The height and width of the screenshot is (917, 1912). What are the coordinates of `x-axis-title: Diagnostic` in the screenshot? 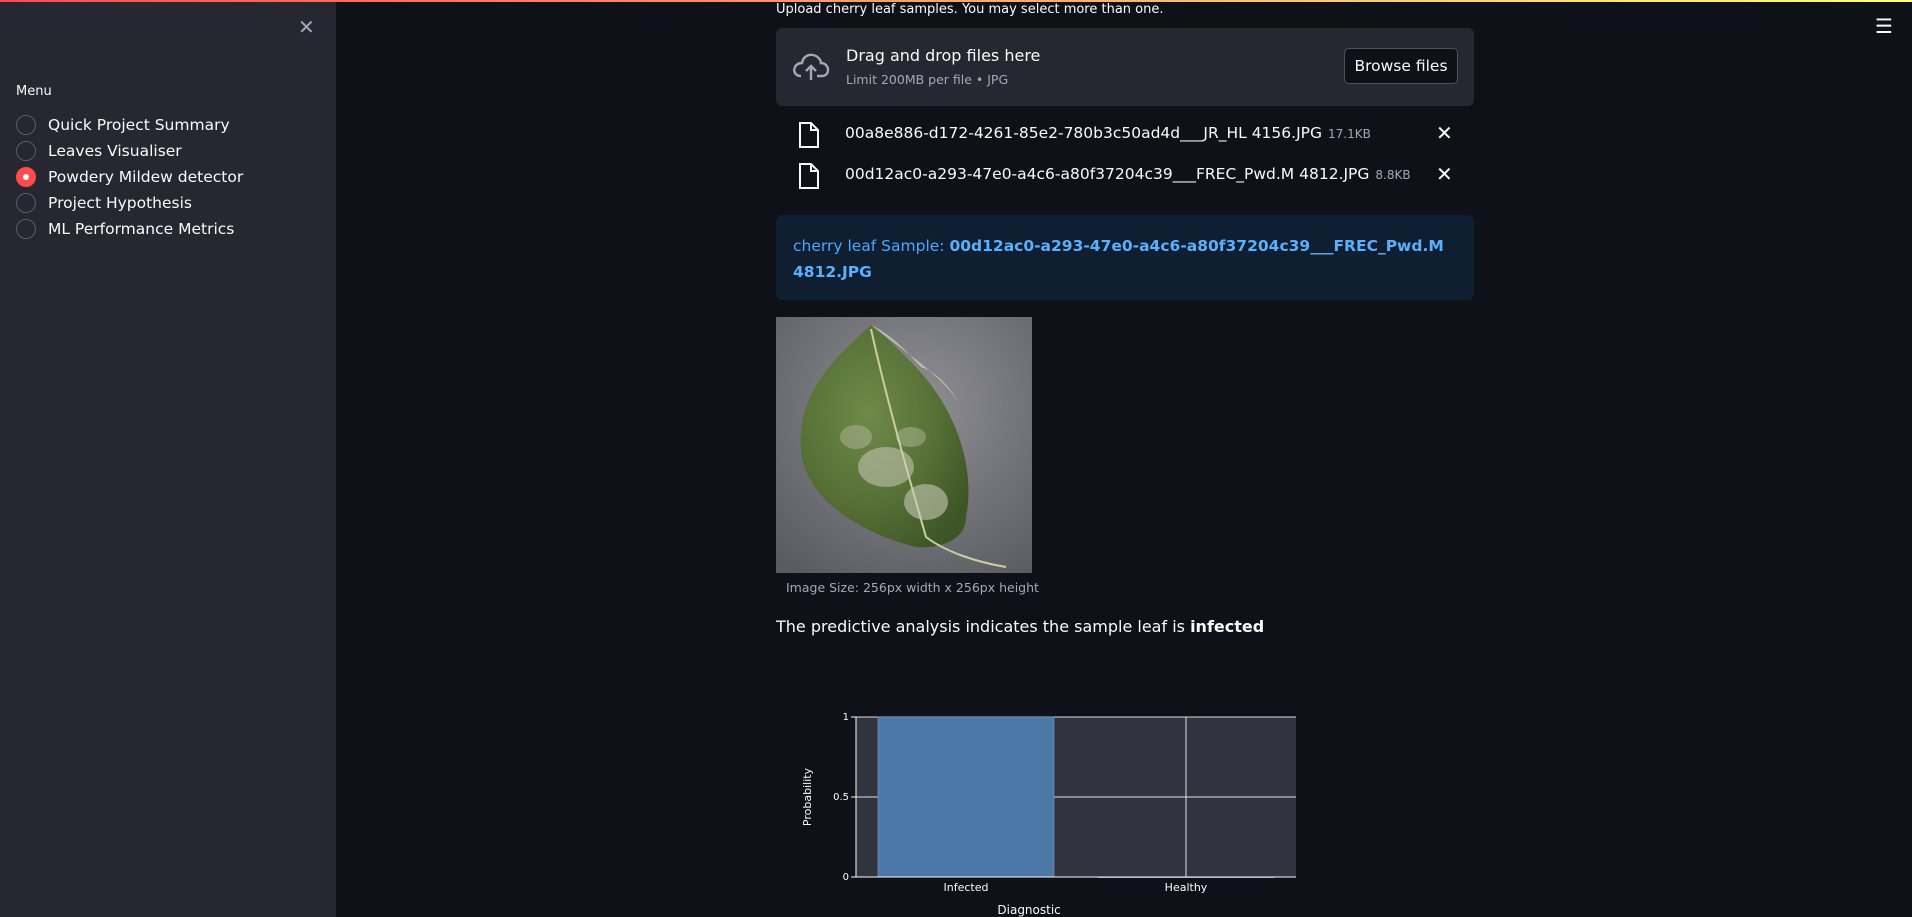 It's located at (1028, 910).